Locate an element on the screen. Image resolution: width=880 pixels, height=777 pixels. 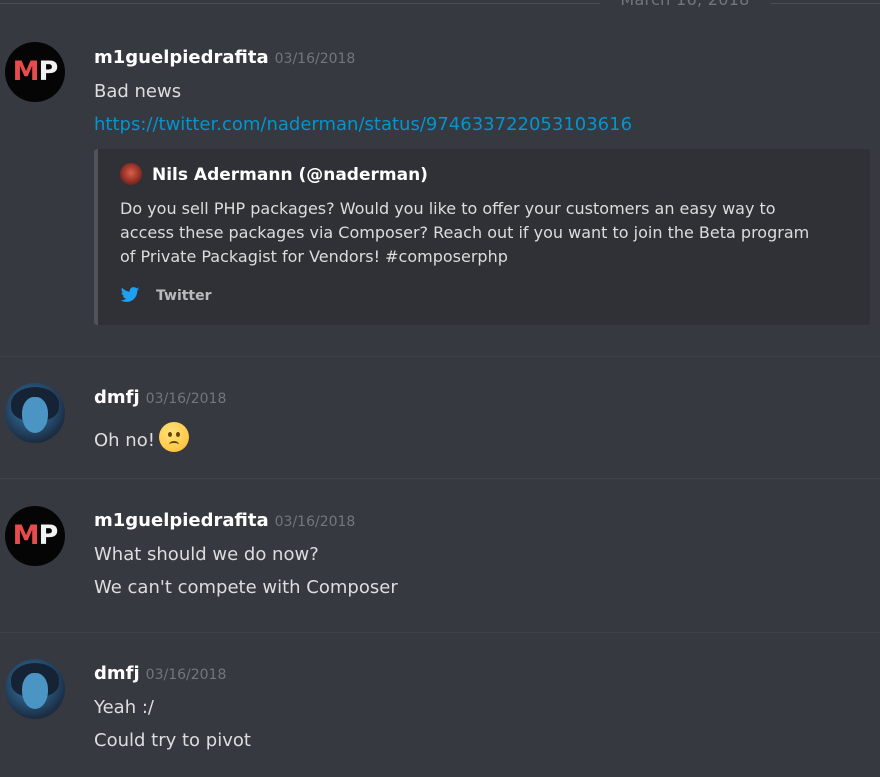
twitter-bird-icon is located at coordinates (130, 294).